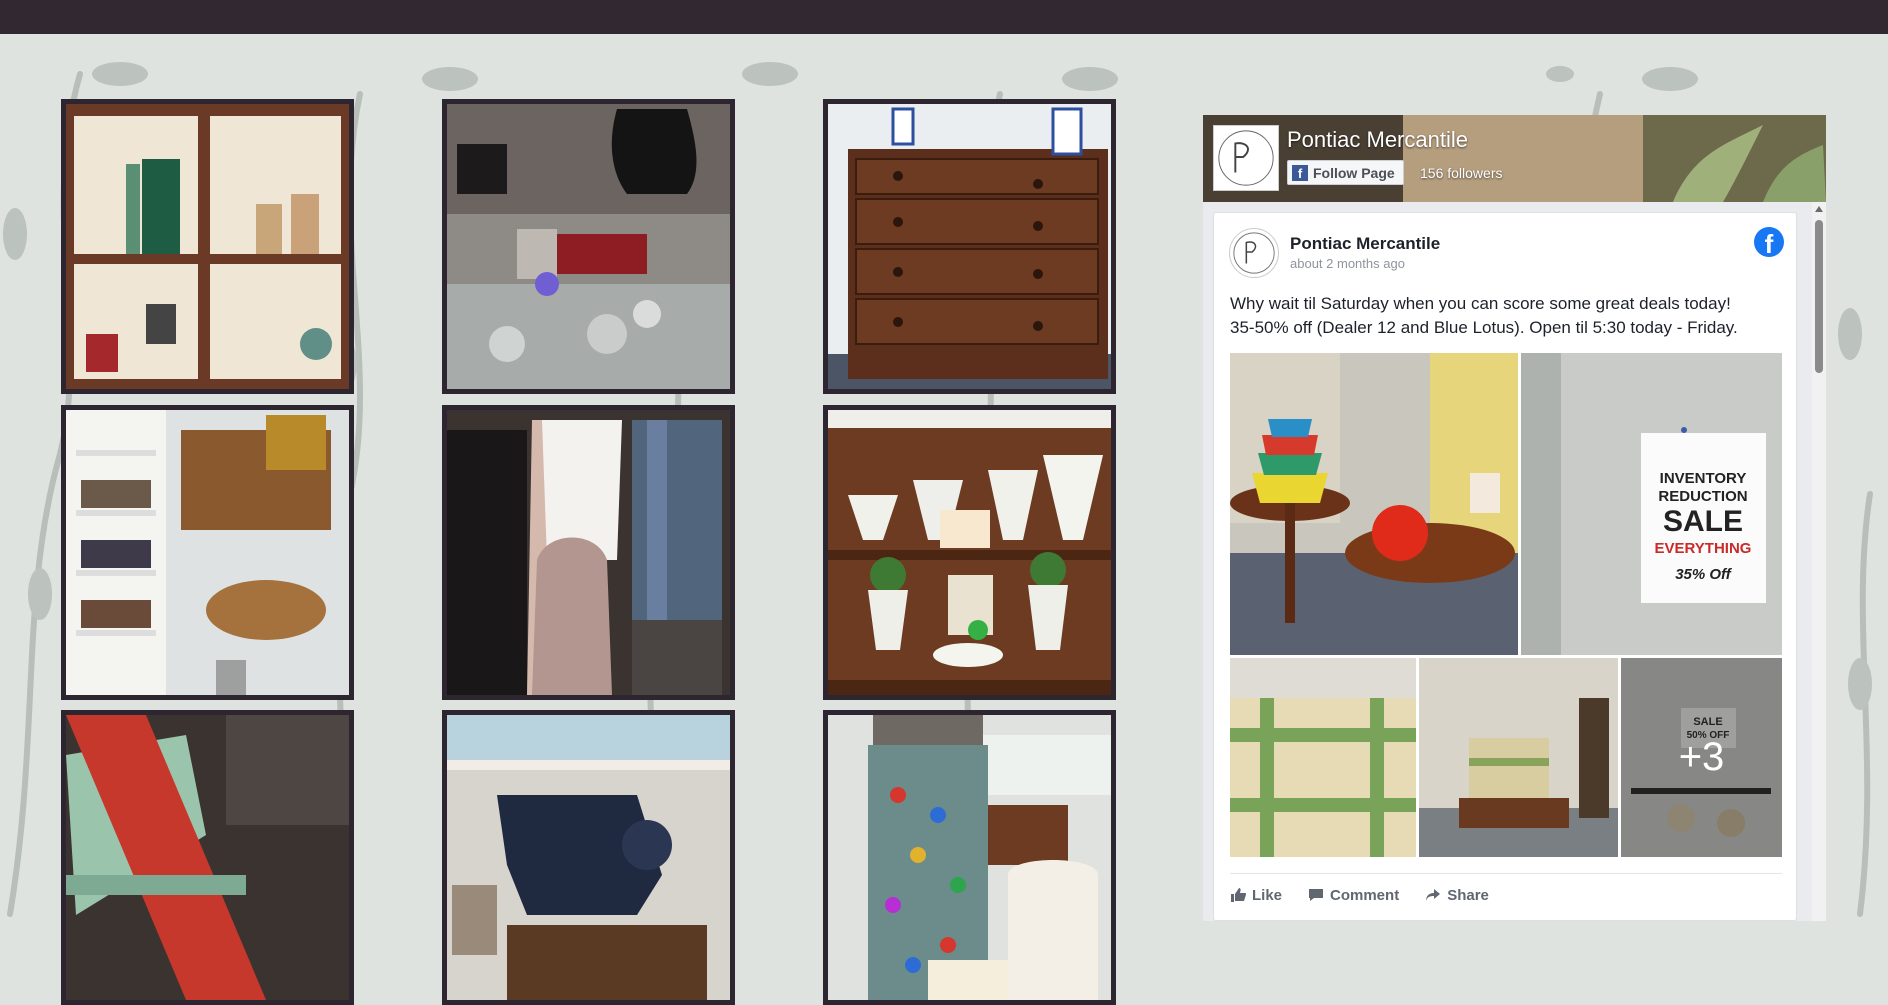 Image resolution: width=1888 pixels, height=1005 pixels. Describe the element at coordinates (1819, 209) in the screenshot. I see `scroll-up-arrow-icon` at that location.